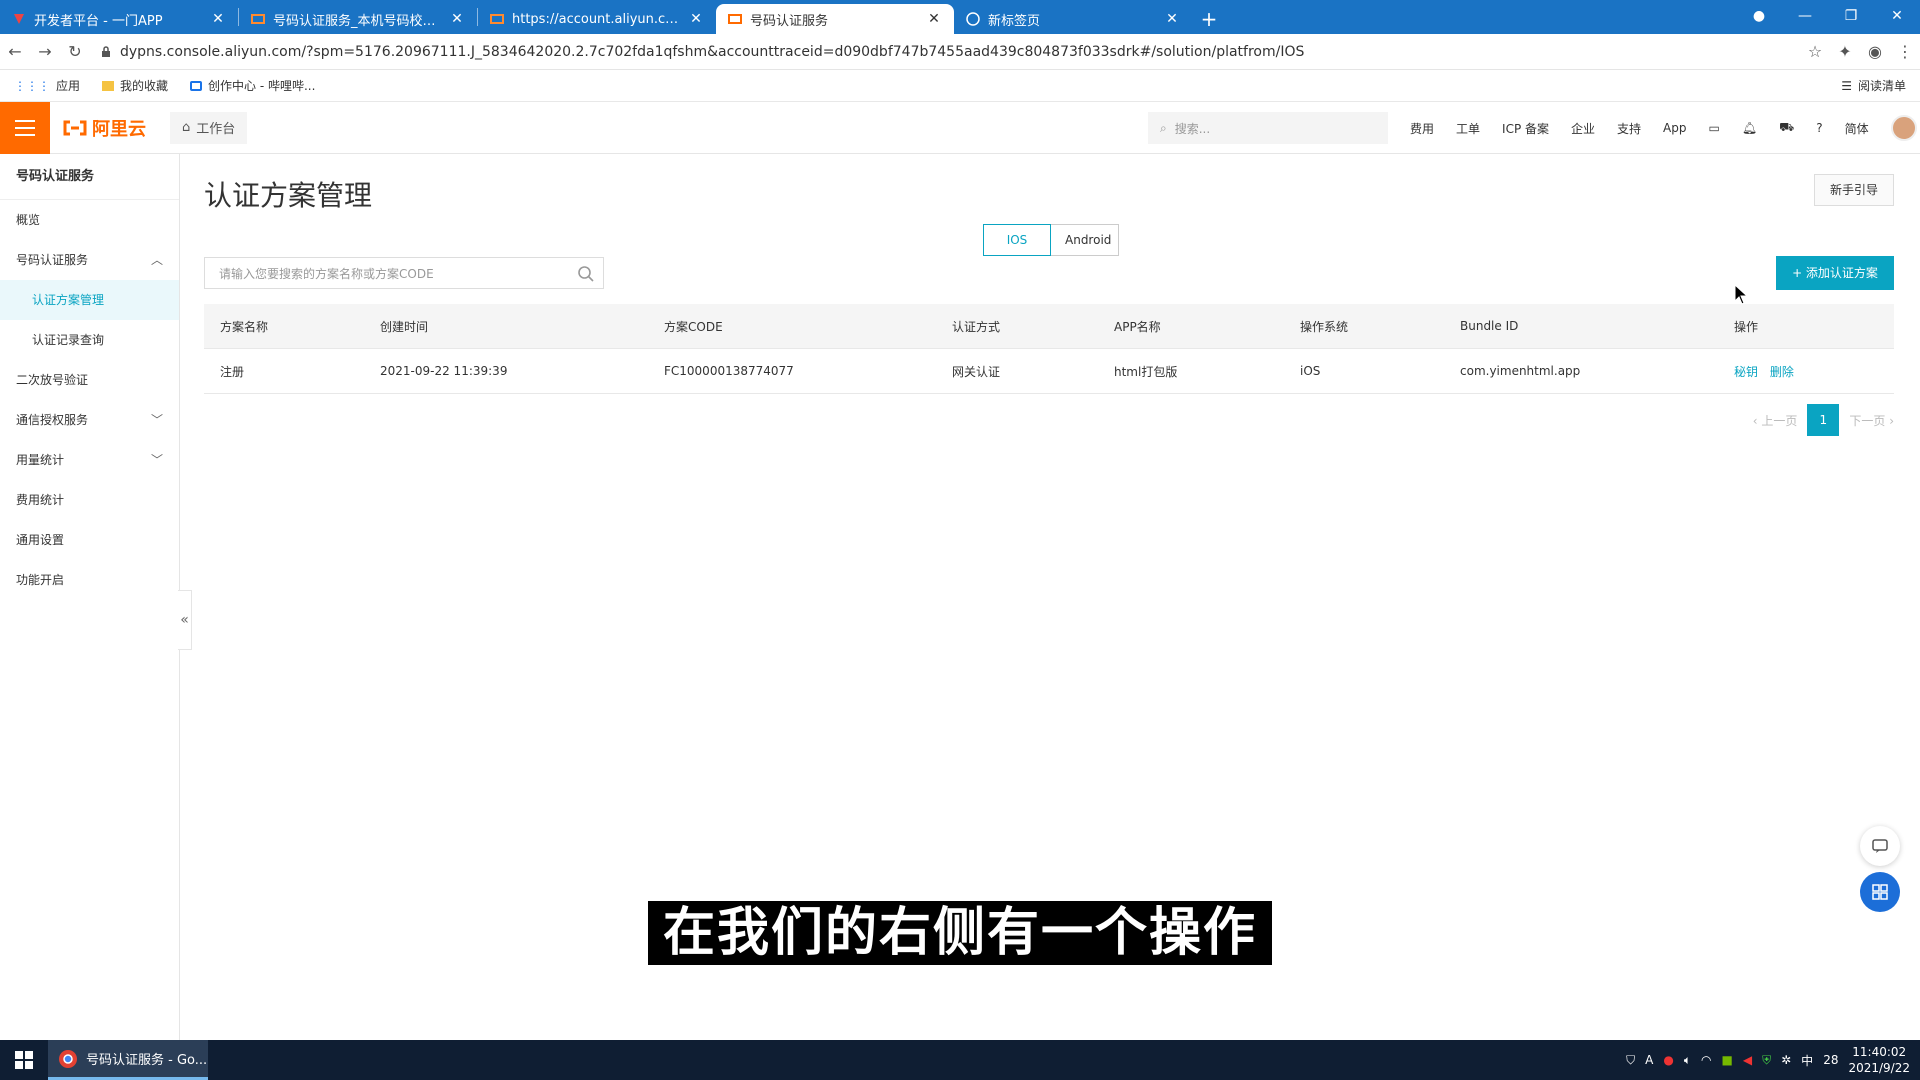  Describe the element at coordinates (104, 128) in the screenshot. I see `aliyun-logo: 阿里云` at that location.